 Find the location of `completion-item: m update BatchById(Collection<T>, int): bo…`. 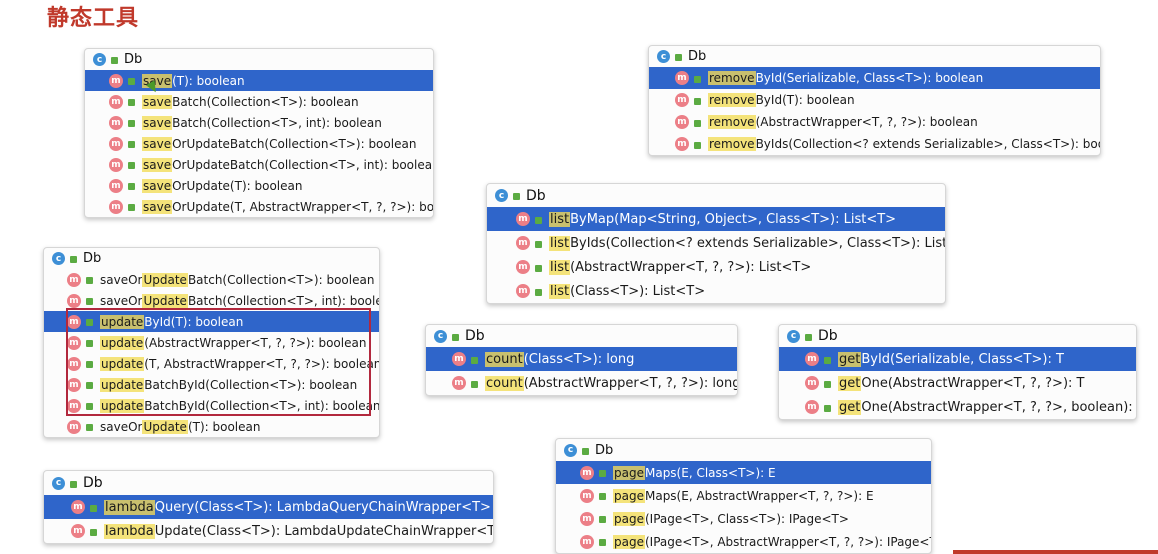

completion-item: m update BatchById(Collection<T>, int): bo… is located at coordinates (211, 405).